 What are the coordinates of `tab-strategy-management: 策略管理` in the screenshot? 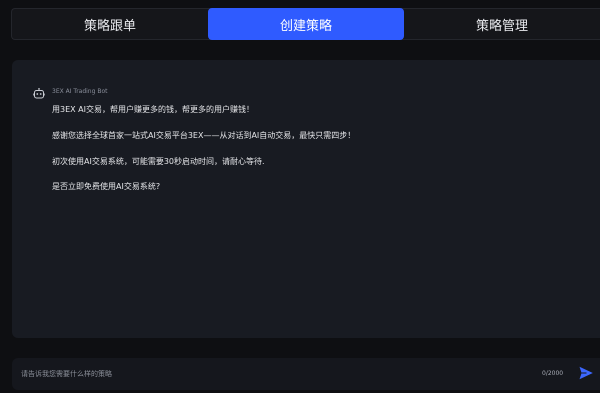 It's located at (502, 24).